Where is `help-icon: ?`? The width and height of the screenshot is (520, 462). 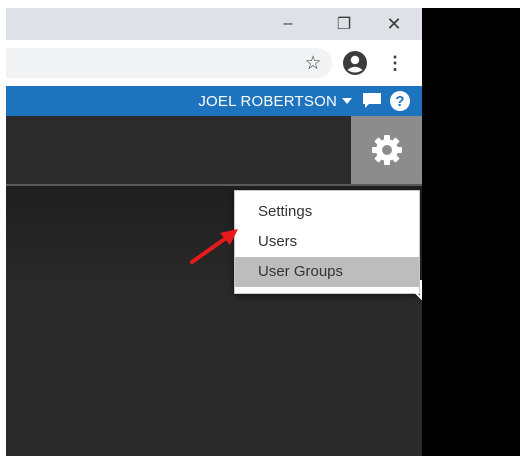 help-icon: ? is located at coordinates (400, 101).